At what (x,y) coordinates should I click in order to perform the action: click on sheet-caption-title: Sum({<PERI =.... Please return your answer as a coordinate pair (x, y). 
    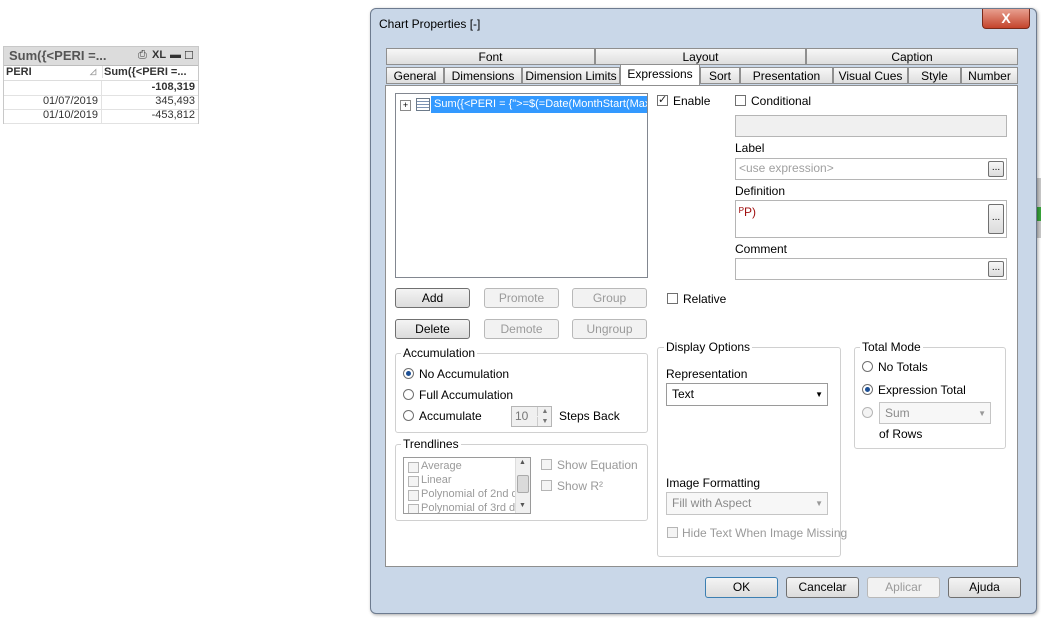
    Looking at the image, I should click on (58, 55).